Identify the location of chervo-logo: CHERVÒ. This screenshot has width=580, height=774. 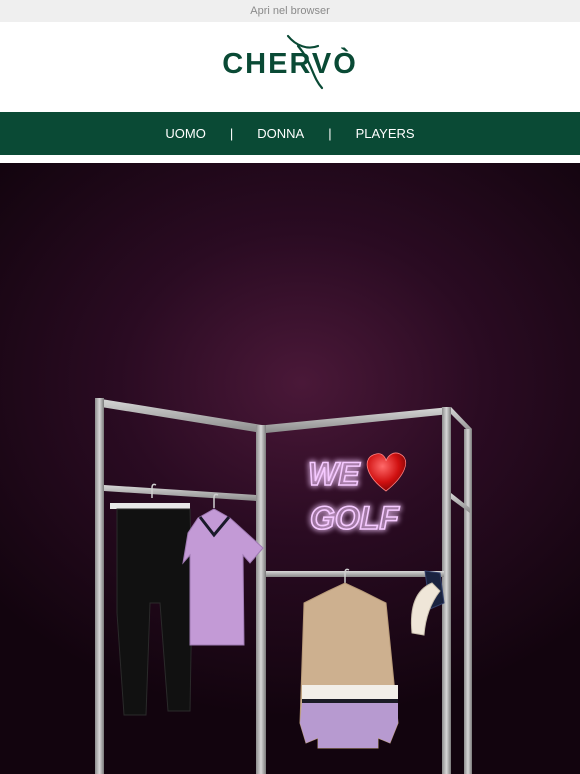
(290, 67).